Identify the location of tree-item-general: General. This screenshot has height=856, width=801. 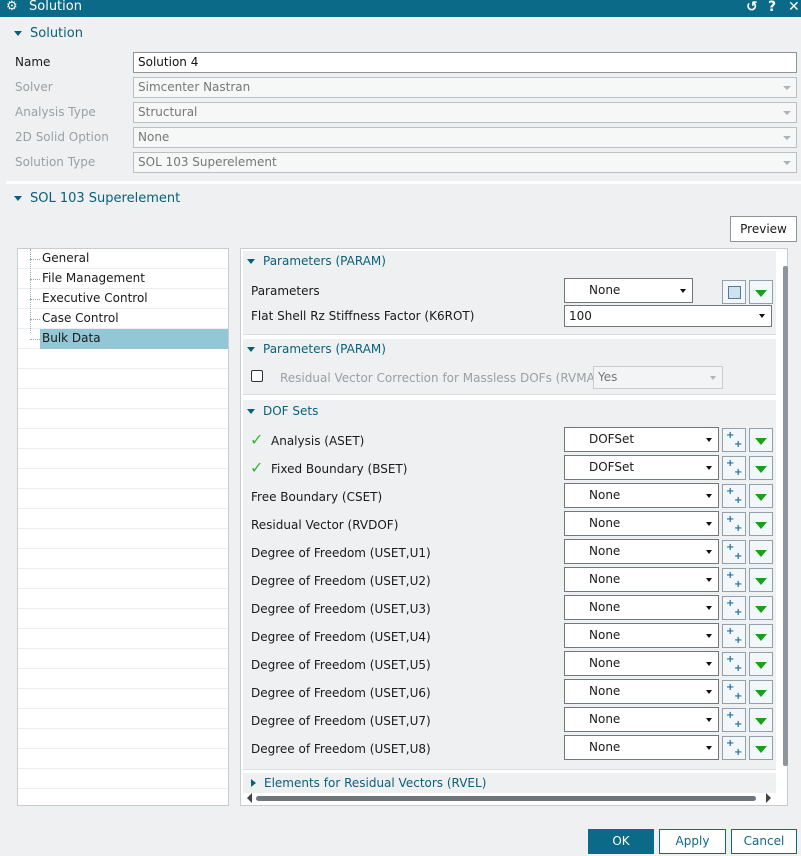
(134, 259).